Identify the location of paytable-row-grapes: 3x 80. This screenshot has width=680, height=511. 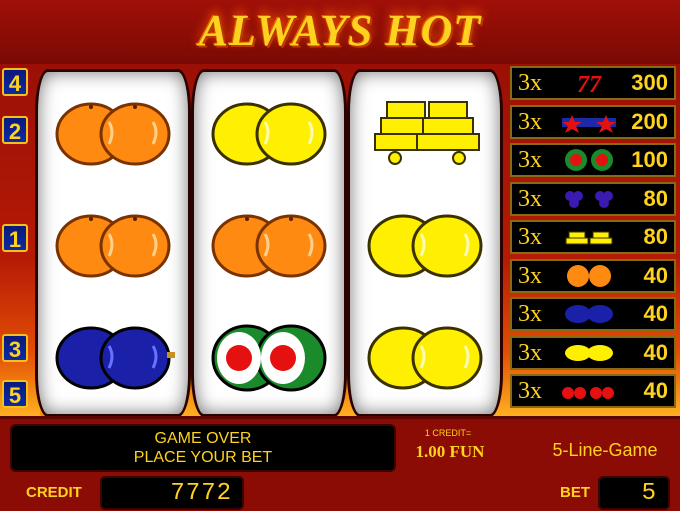
(593, 198).